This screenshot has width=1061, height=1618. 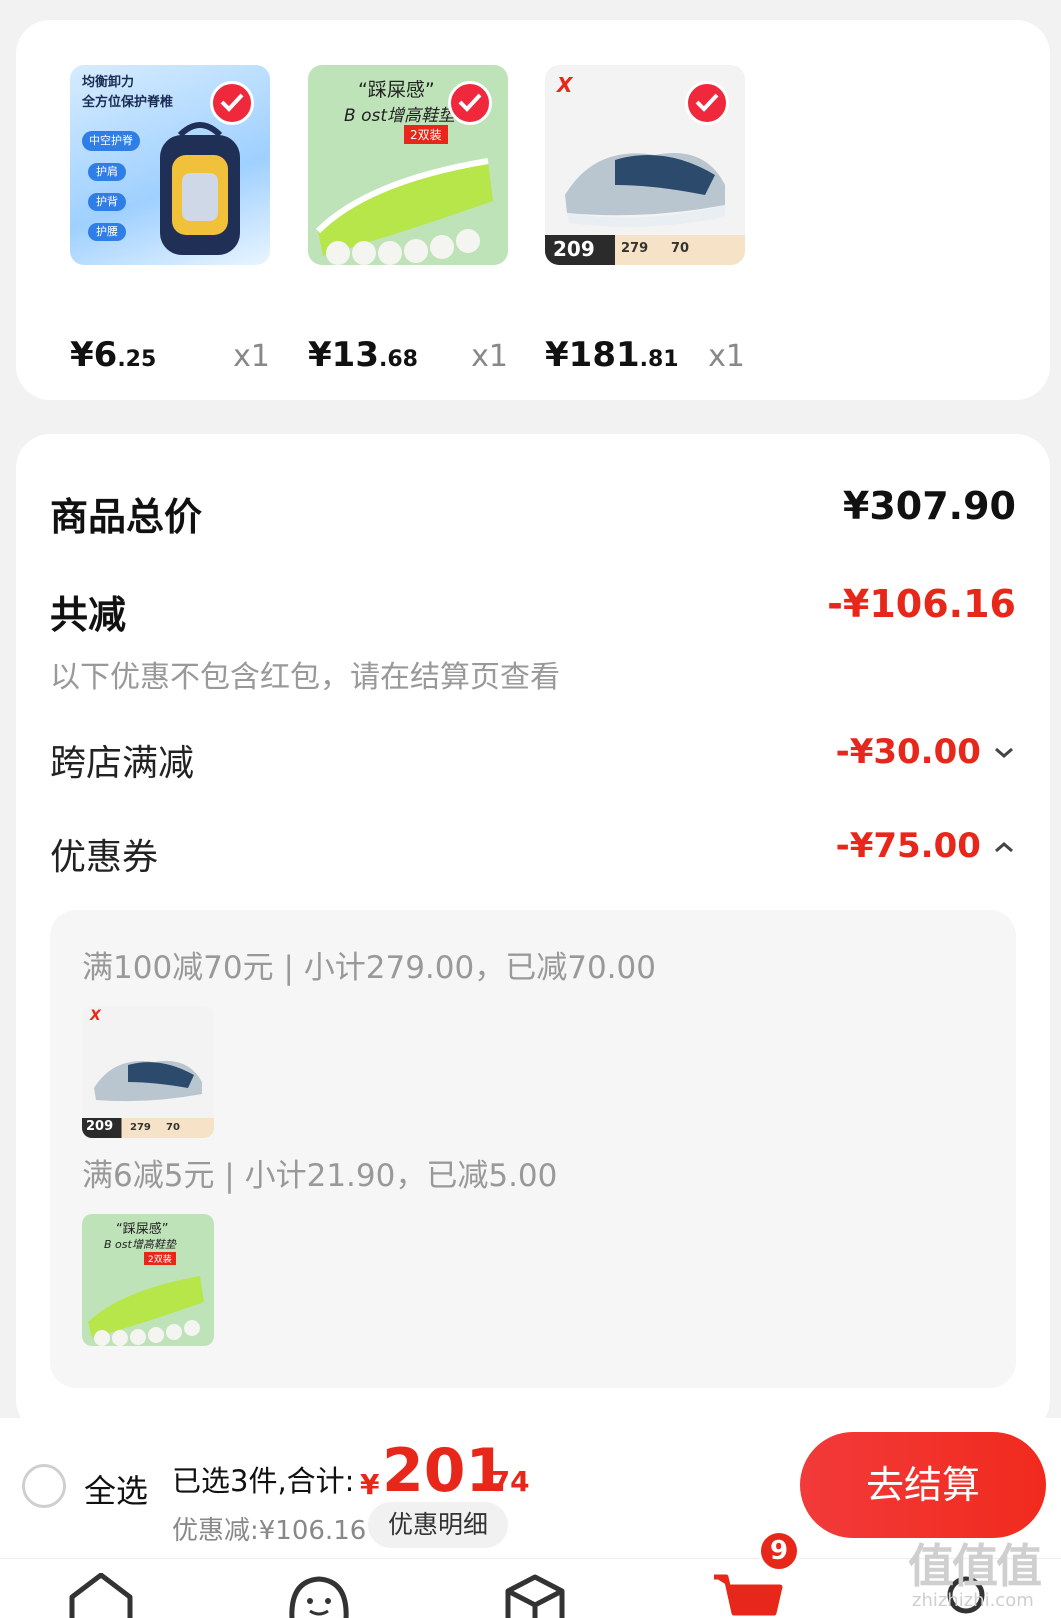 What do you see at coordinates (1004, 847) in the screenshot?
I see `chevron-up-icon` at bounding box center [1004, 847].